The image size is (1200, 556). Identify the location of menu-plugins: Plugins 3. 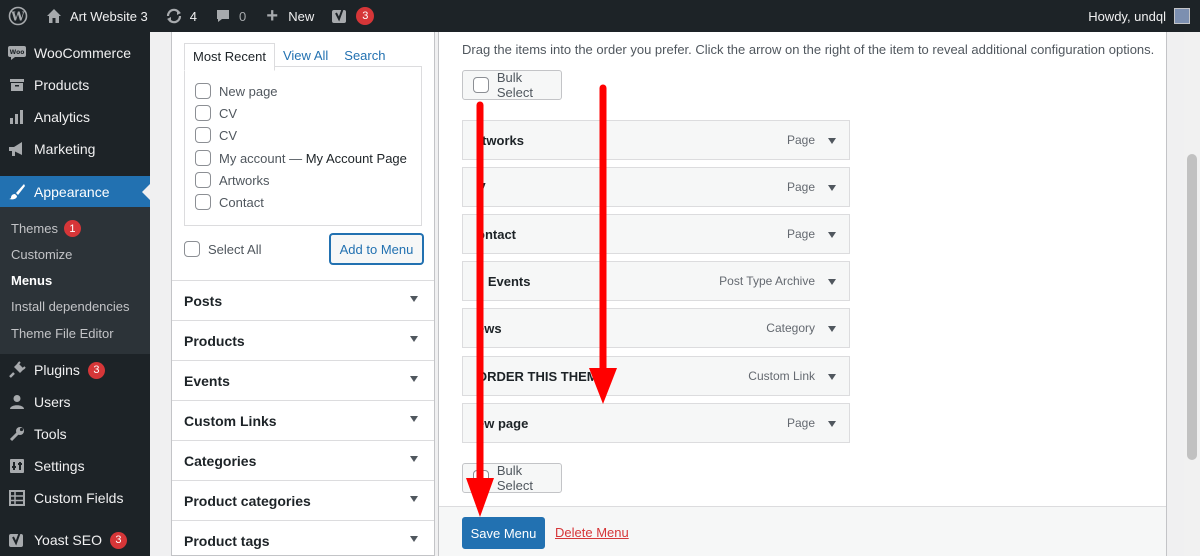
(75, 370).